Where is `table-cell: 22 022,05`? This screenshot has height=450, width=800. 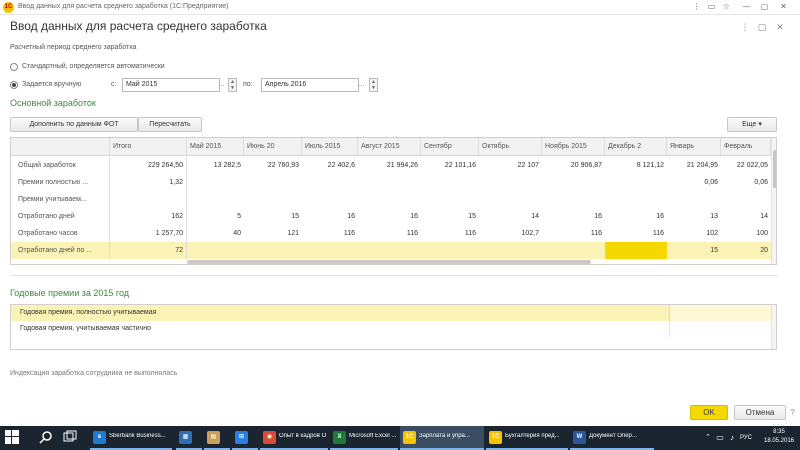
table-cell: 22 022,05 is located at coordinates (746, 165).